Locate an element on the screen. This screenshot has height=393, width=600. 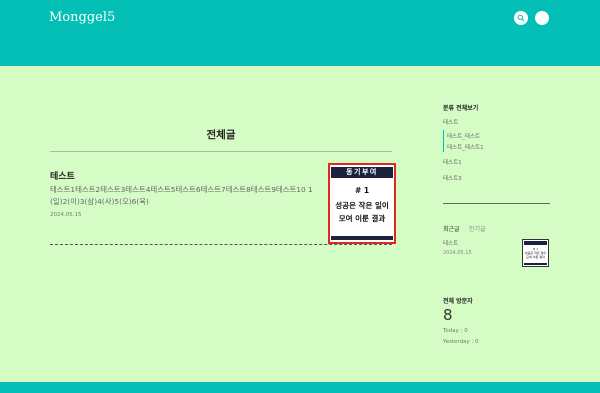
mini-thumb-bar is located at coordinates (535, 264).